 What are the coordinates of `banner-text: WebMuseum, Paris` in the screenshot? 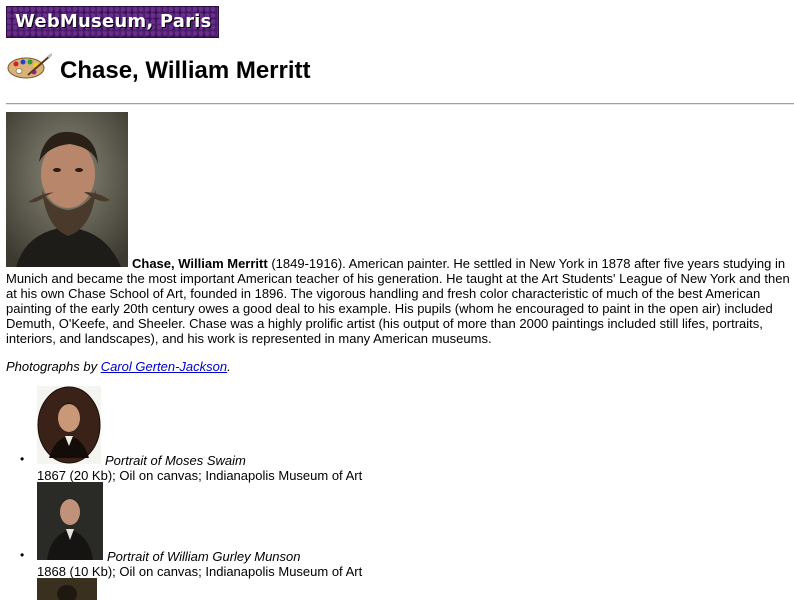 It's located at (113, 21).